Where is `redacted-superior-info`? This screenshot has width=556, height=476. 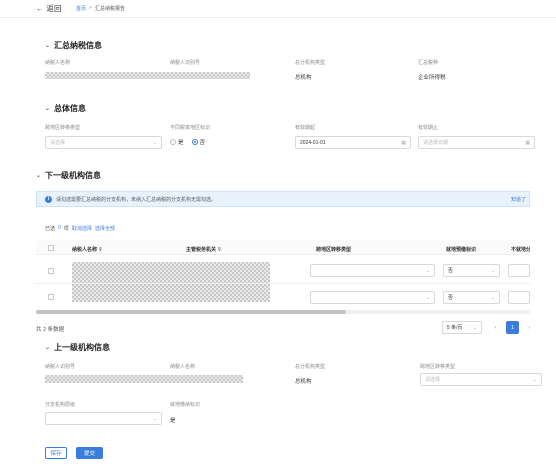 redacted-superior-info is located at coordinates (144, 379).